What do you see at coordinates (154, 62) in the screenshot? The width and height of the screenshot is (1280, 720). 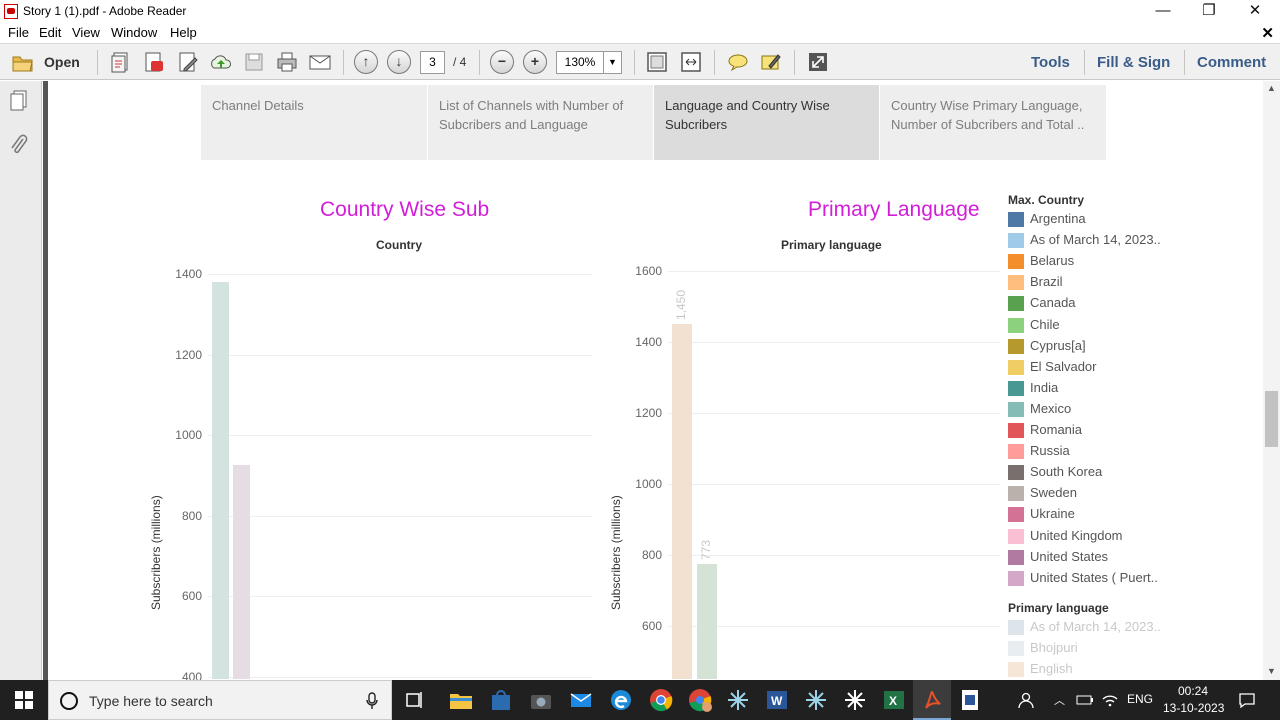 I see `export-pdf-icon` at bounding box center [154, 62].